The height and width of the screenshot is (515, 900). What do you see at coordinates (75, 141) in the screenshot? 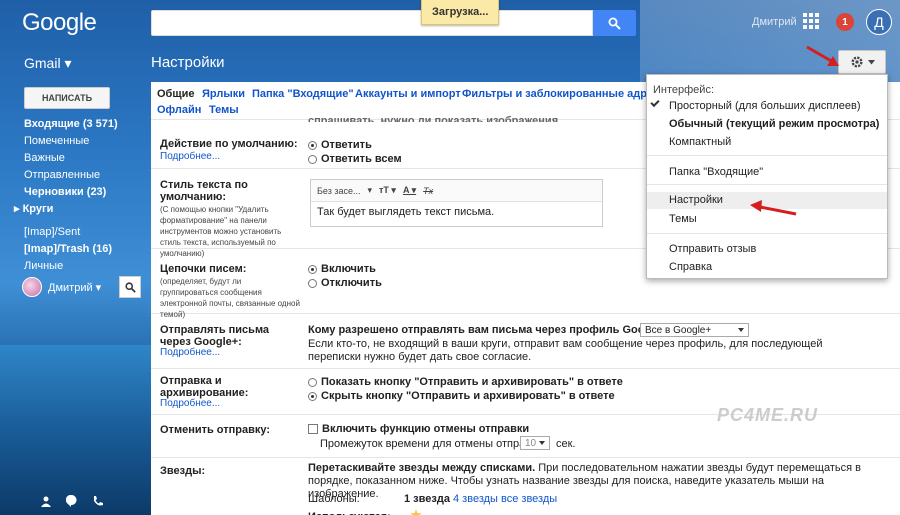
I see `sidebar-item-starred: Помеченные` at bounding box center [75, 141].